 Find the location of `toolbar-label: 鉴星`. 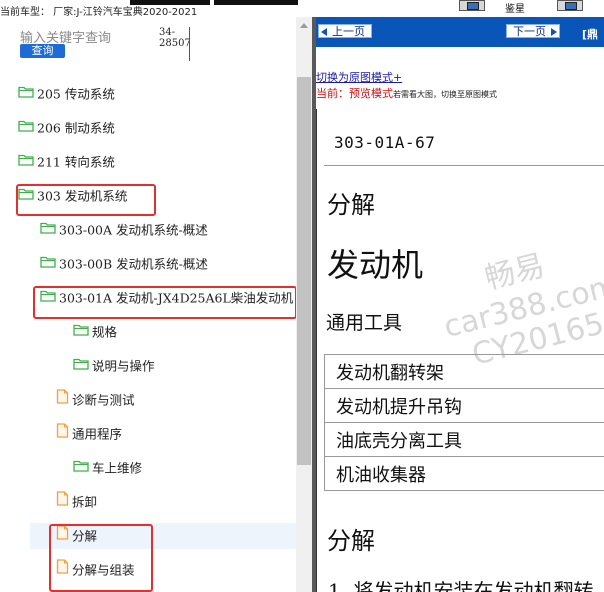

toolbar-label: 鉴星 is located at coordinates (515, 9).